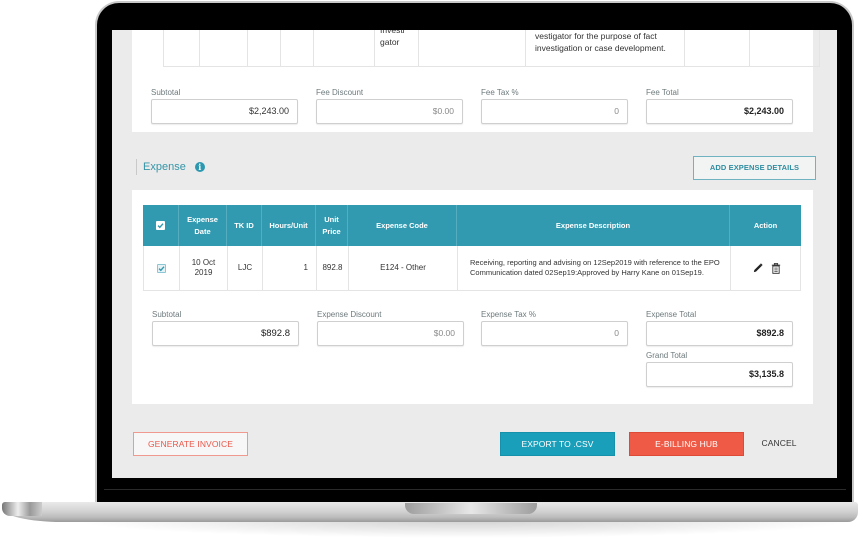  I want to click on header-expense-code: Expense Code, so click(401, 225).